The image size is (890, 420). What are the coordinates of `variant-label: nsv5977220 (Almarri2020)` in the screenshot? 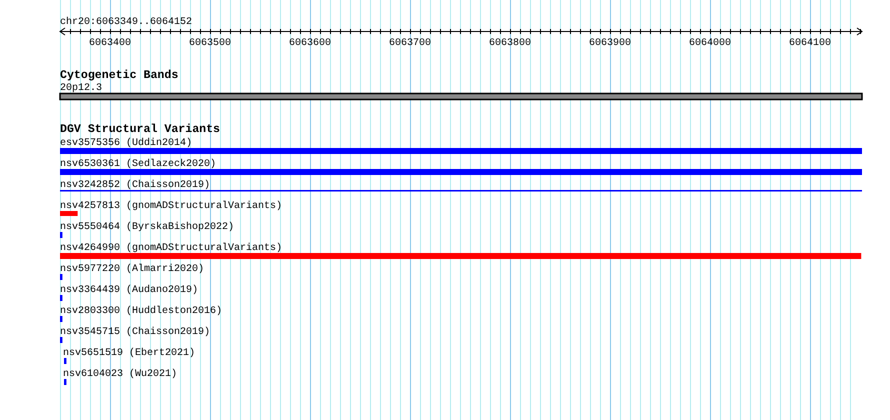 It's located at (132, 269).